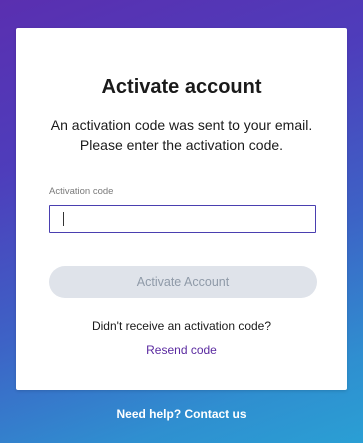  Describe the element at coordinates (182, 219) in the screenshot. I see `activation-code-input` at that location.